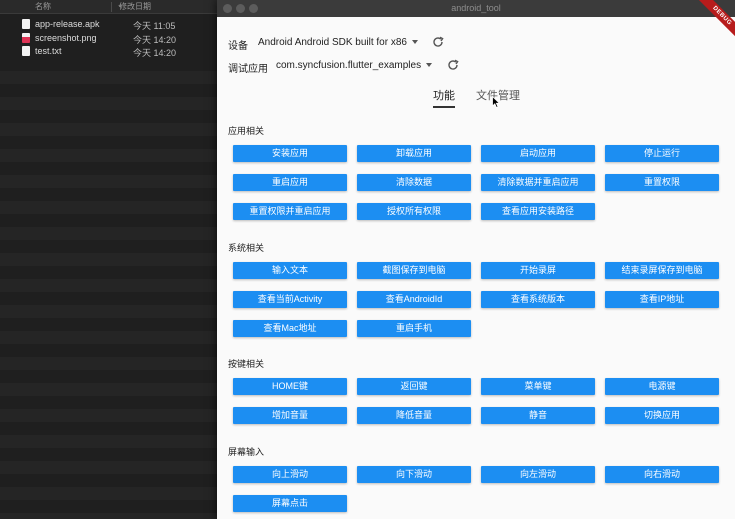 This screenshot has height=519, width=735. Describe the element at coordinates (414, 474) in the screenshot. I see `action-button: 向下滑动` at that location.